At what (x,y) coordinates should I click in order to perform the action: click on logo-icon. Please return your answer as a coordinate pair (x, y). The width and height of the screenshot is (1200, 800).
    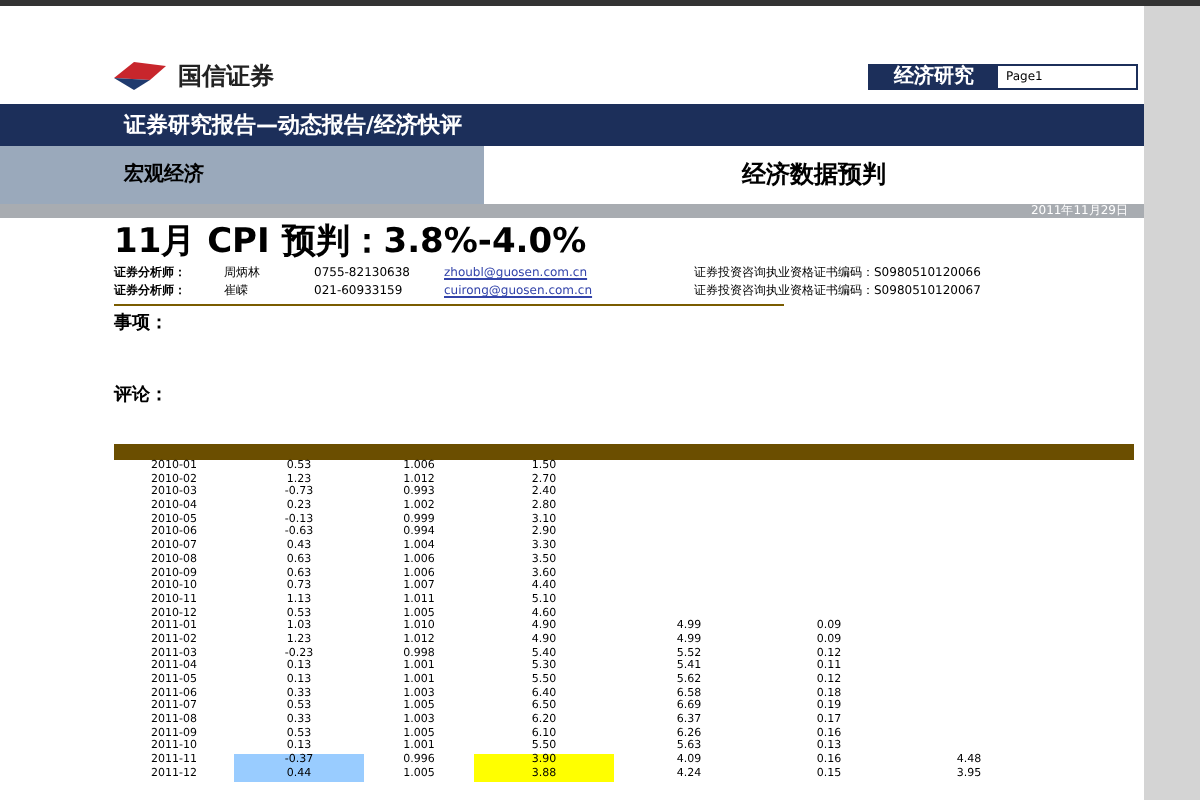
    Looking at the image, I should click on (140, 76).